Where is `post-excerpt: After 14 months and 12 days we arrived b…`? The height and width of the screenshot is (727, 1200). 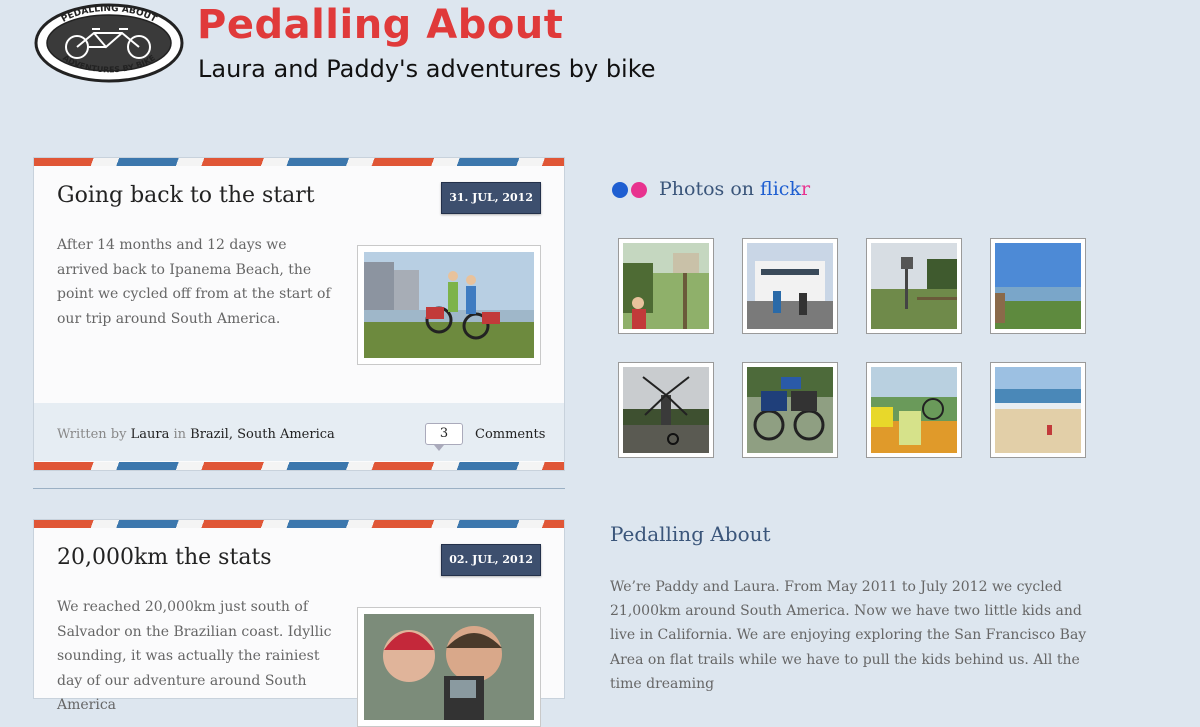
post-excerpt: After 14 months and 12 days we arrived b… is located at coordinates (194, 282).